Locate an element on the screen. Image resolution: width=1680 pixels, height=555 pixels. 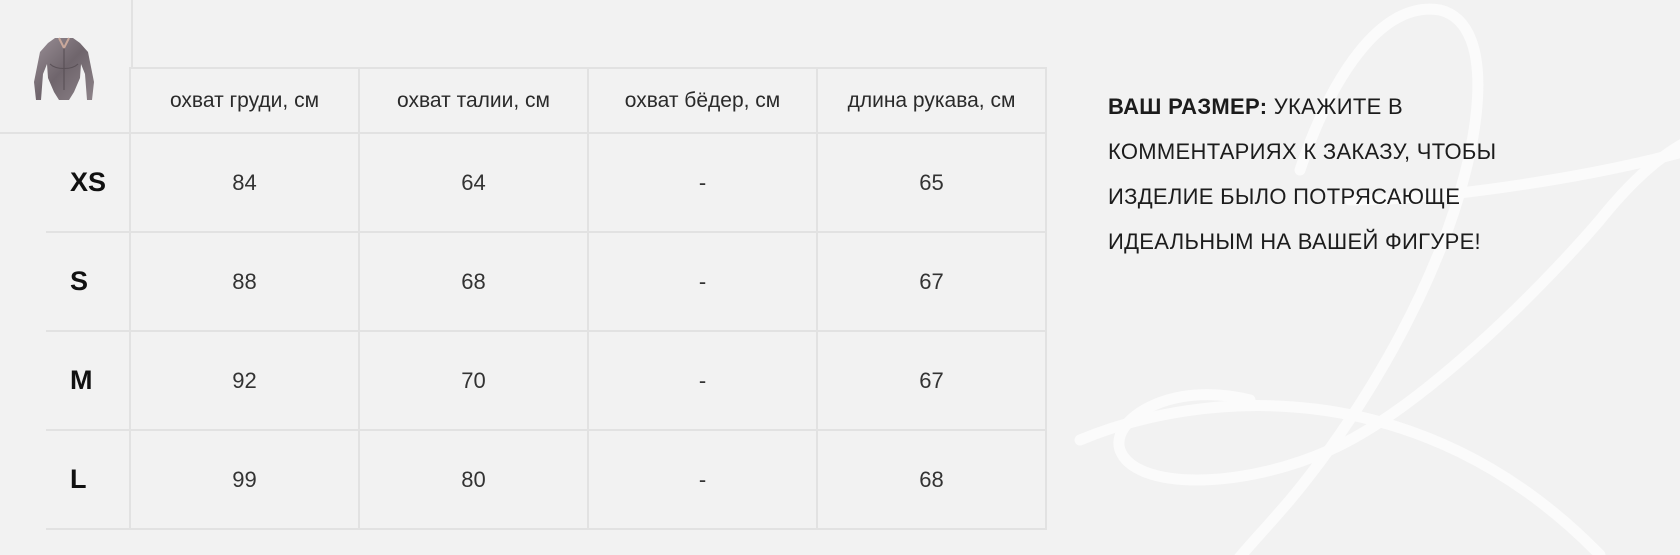
header-sleeve: длина рукава, см is located at coordinates (931, 100).